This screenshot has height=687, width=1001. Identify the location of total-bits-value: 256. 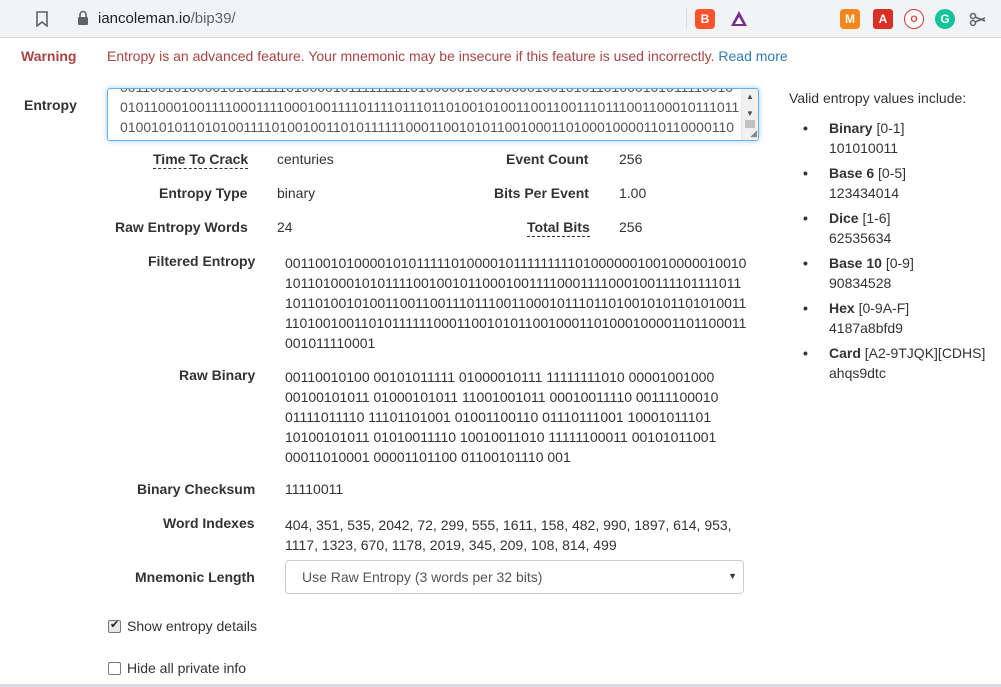
(631, 227).